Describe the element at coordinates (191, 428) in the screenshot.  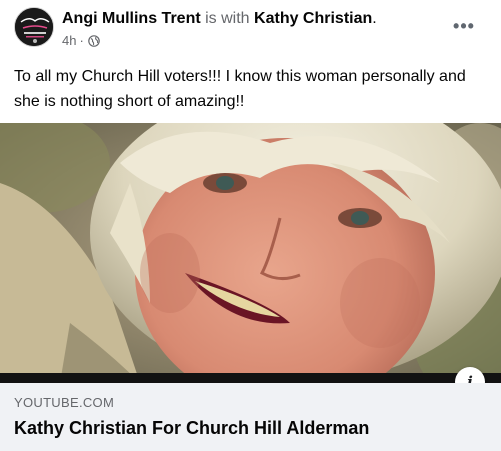
I see `link-title: Kathy Christian For Church Hill Alderman` at that location.